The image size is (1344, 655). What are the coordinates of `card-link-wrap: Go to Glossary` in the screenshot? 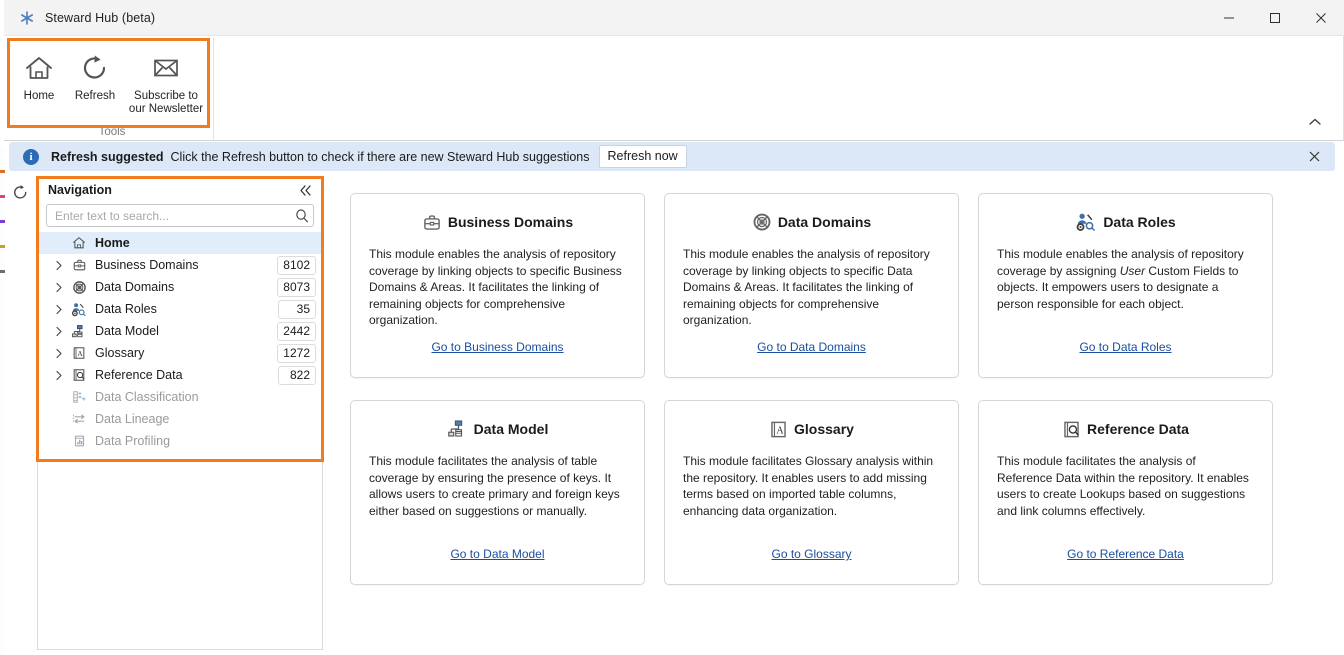 It's located at (811, 554).